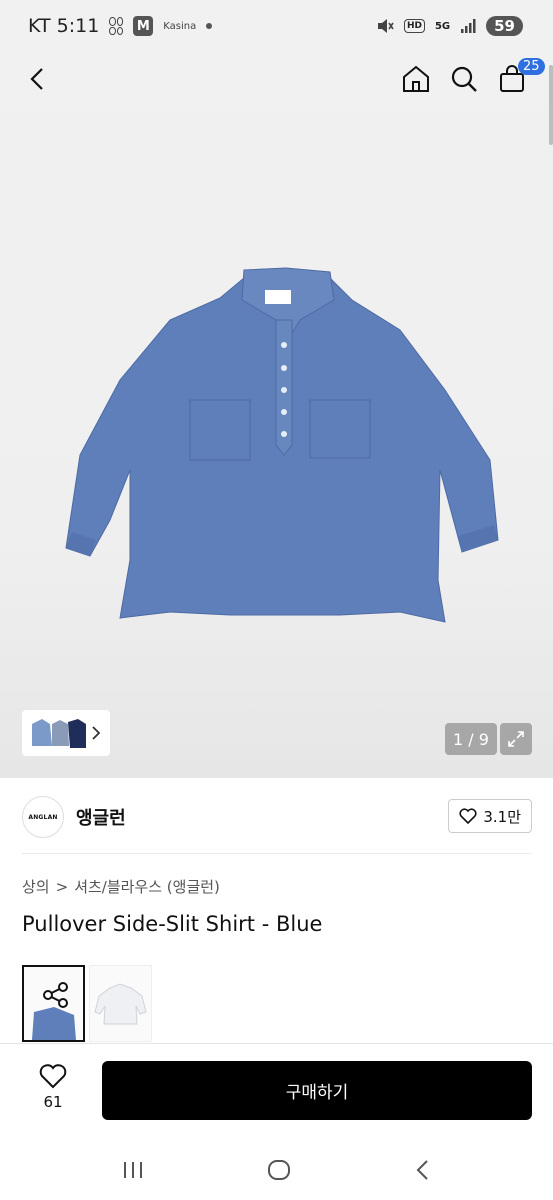 The image size is (553, 1200). I want to click on network-5g-icon: 5G, so click(442, 26).